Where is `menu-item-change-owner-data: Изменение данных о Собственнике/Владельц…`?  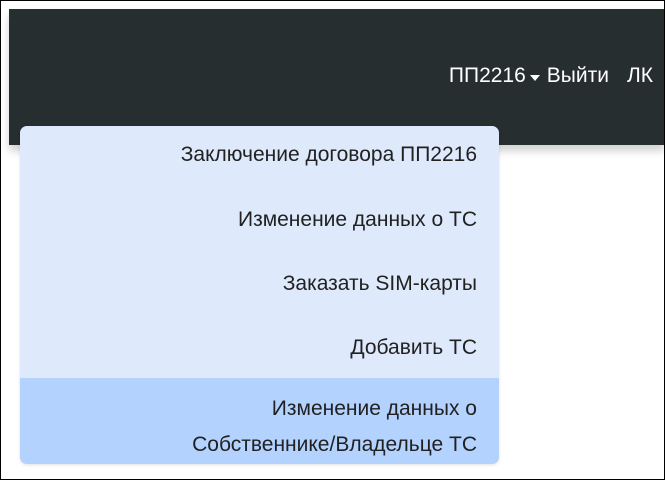 menu-item-change-owner-data: Изменение данных о Собственнике/Владельц… is located at coordinates (259, 421).